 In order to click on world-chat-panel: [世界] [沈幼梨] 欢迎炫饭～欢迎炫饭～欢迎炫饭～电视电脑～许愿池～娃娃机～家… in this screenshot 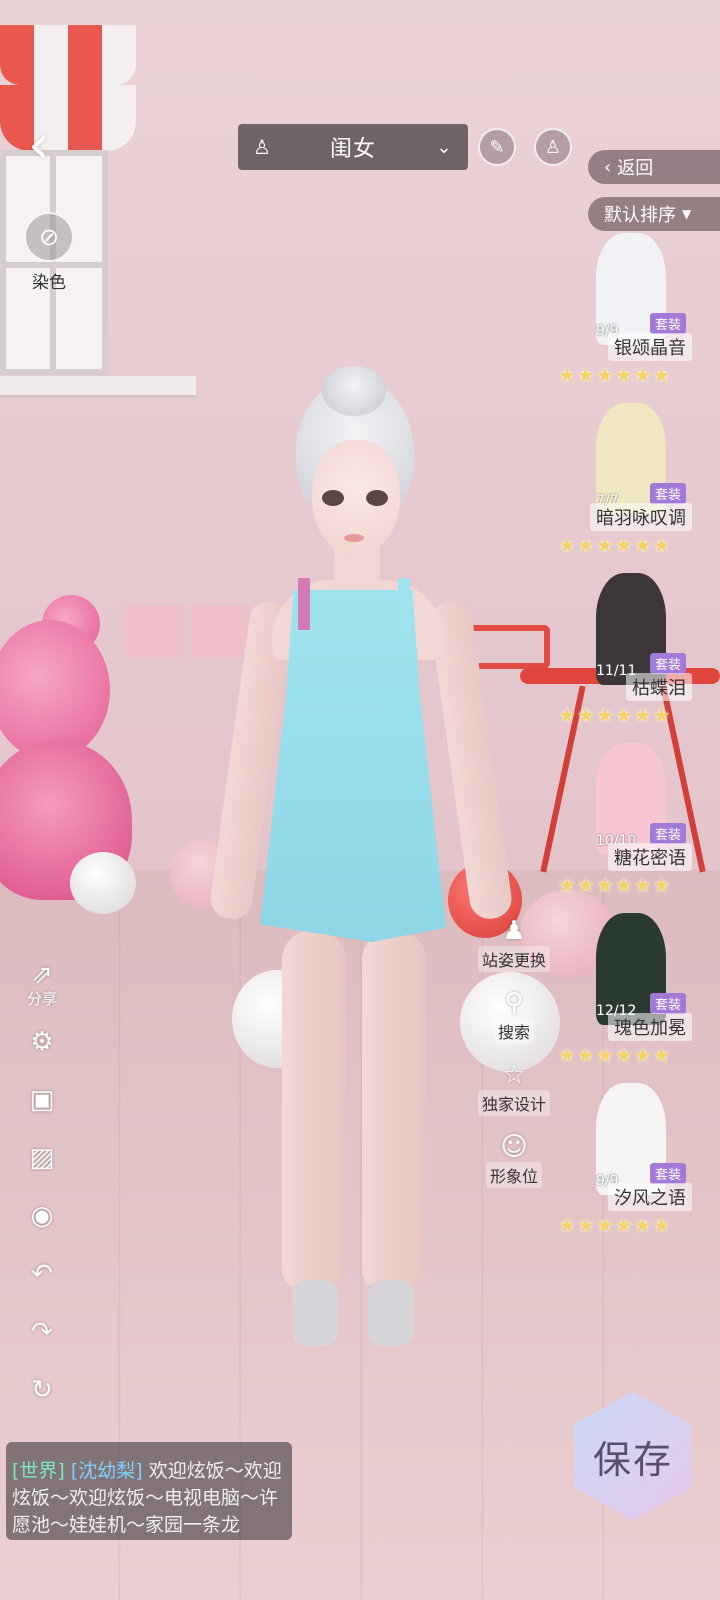, I will do `click(149, 1491)`.